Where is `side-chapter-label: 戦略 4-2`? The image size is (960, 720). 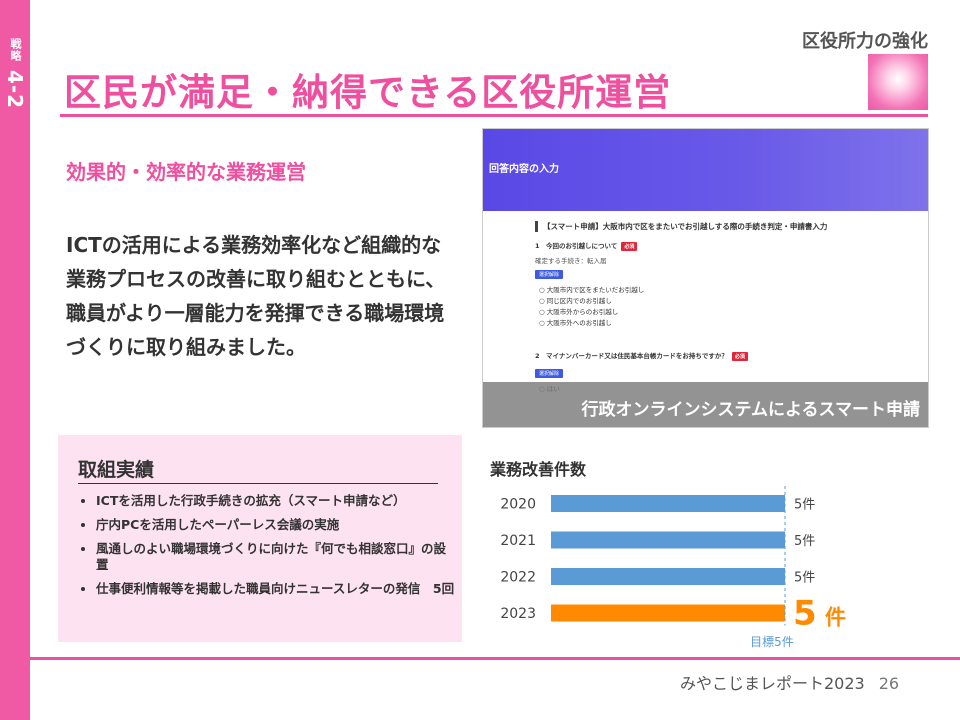
side-chapter-label: 戦略 4-2 is located at coordinates (15, 73).